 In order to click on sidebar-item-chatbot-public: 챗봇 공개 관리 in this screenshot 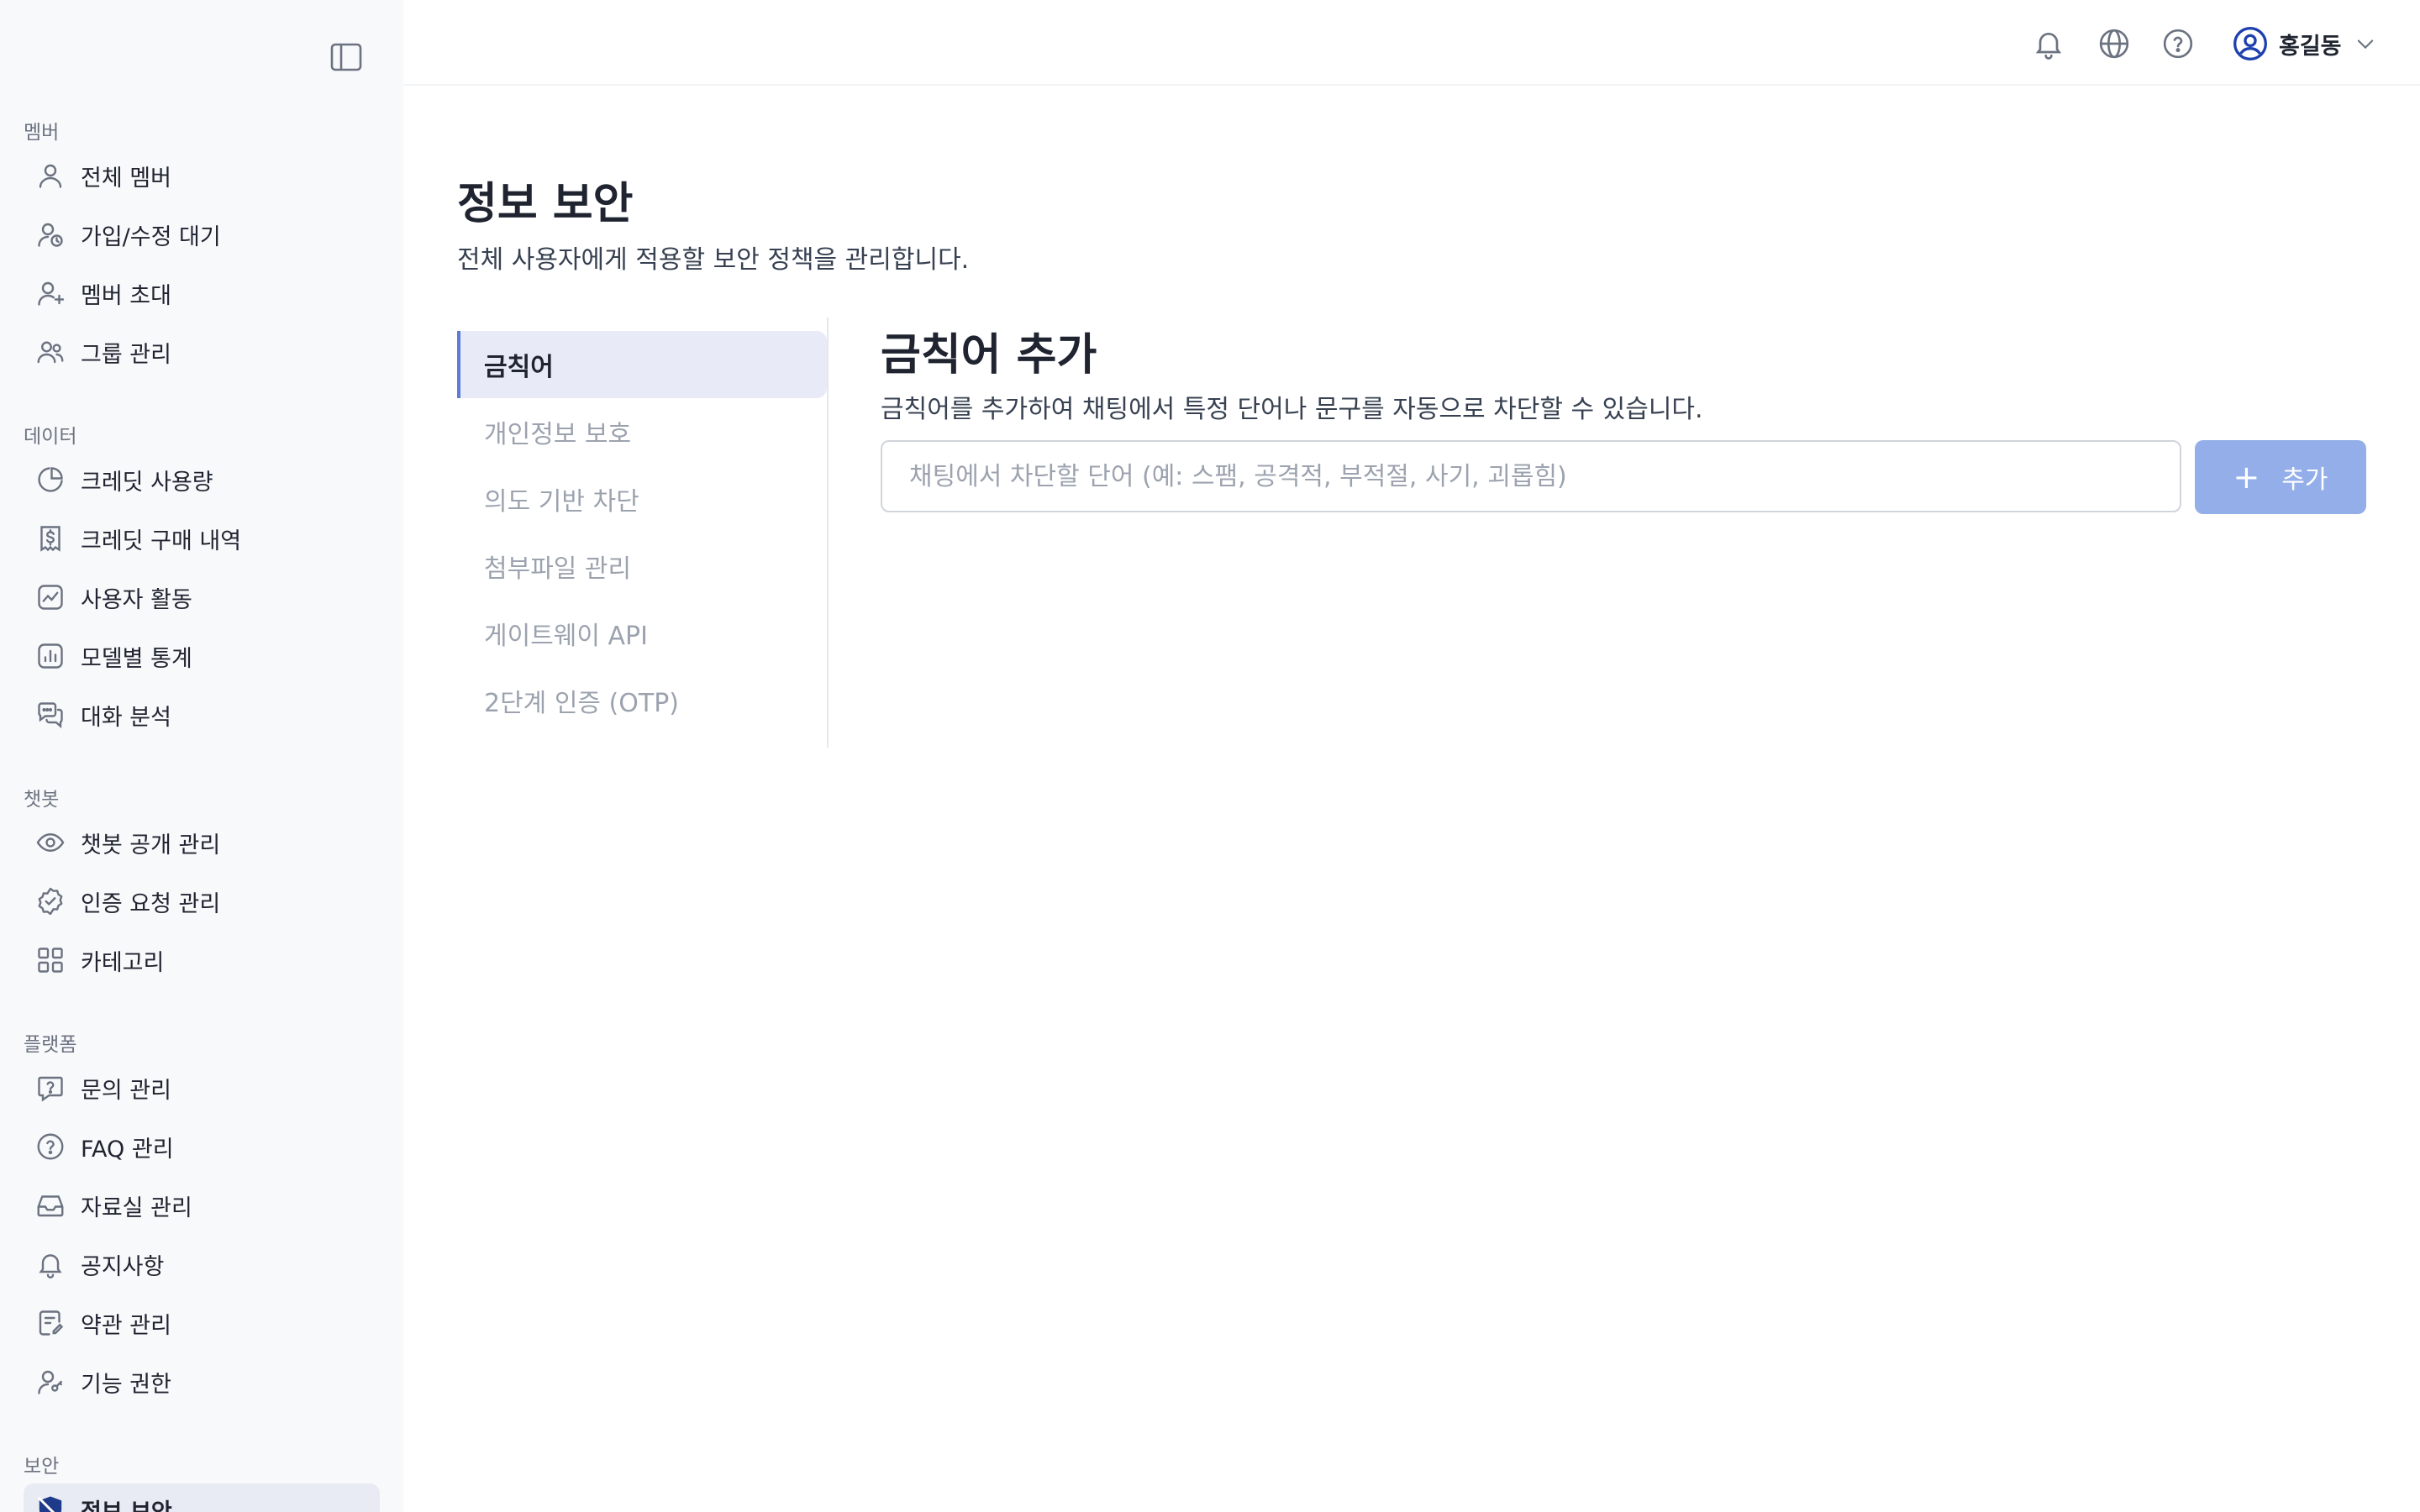, I will do `click(202, 842)`.